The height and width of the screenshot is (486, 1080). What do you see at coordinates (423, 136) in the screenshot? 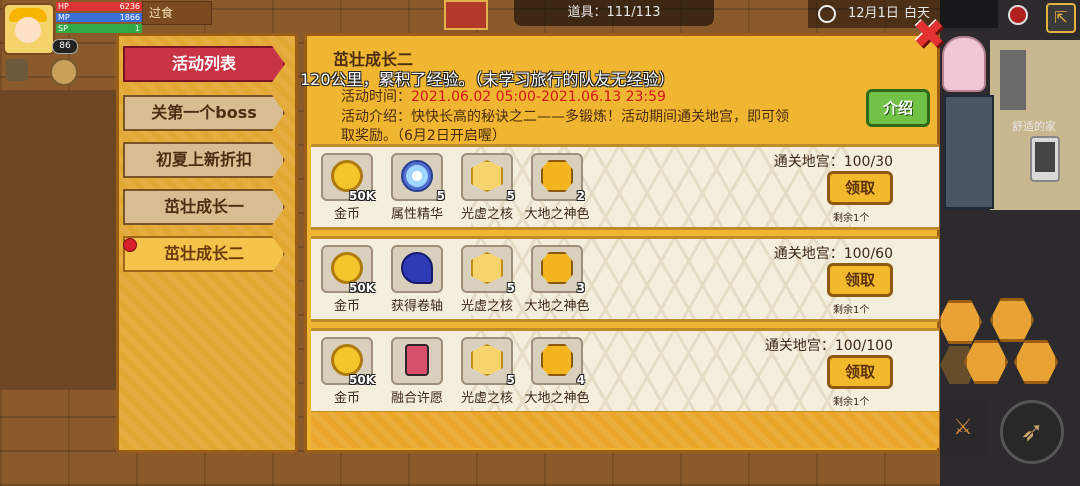
I see `event-desc-line2: 取奖励。（6月2日开启喔）` at bounding box center [423, 136].